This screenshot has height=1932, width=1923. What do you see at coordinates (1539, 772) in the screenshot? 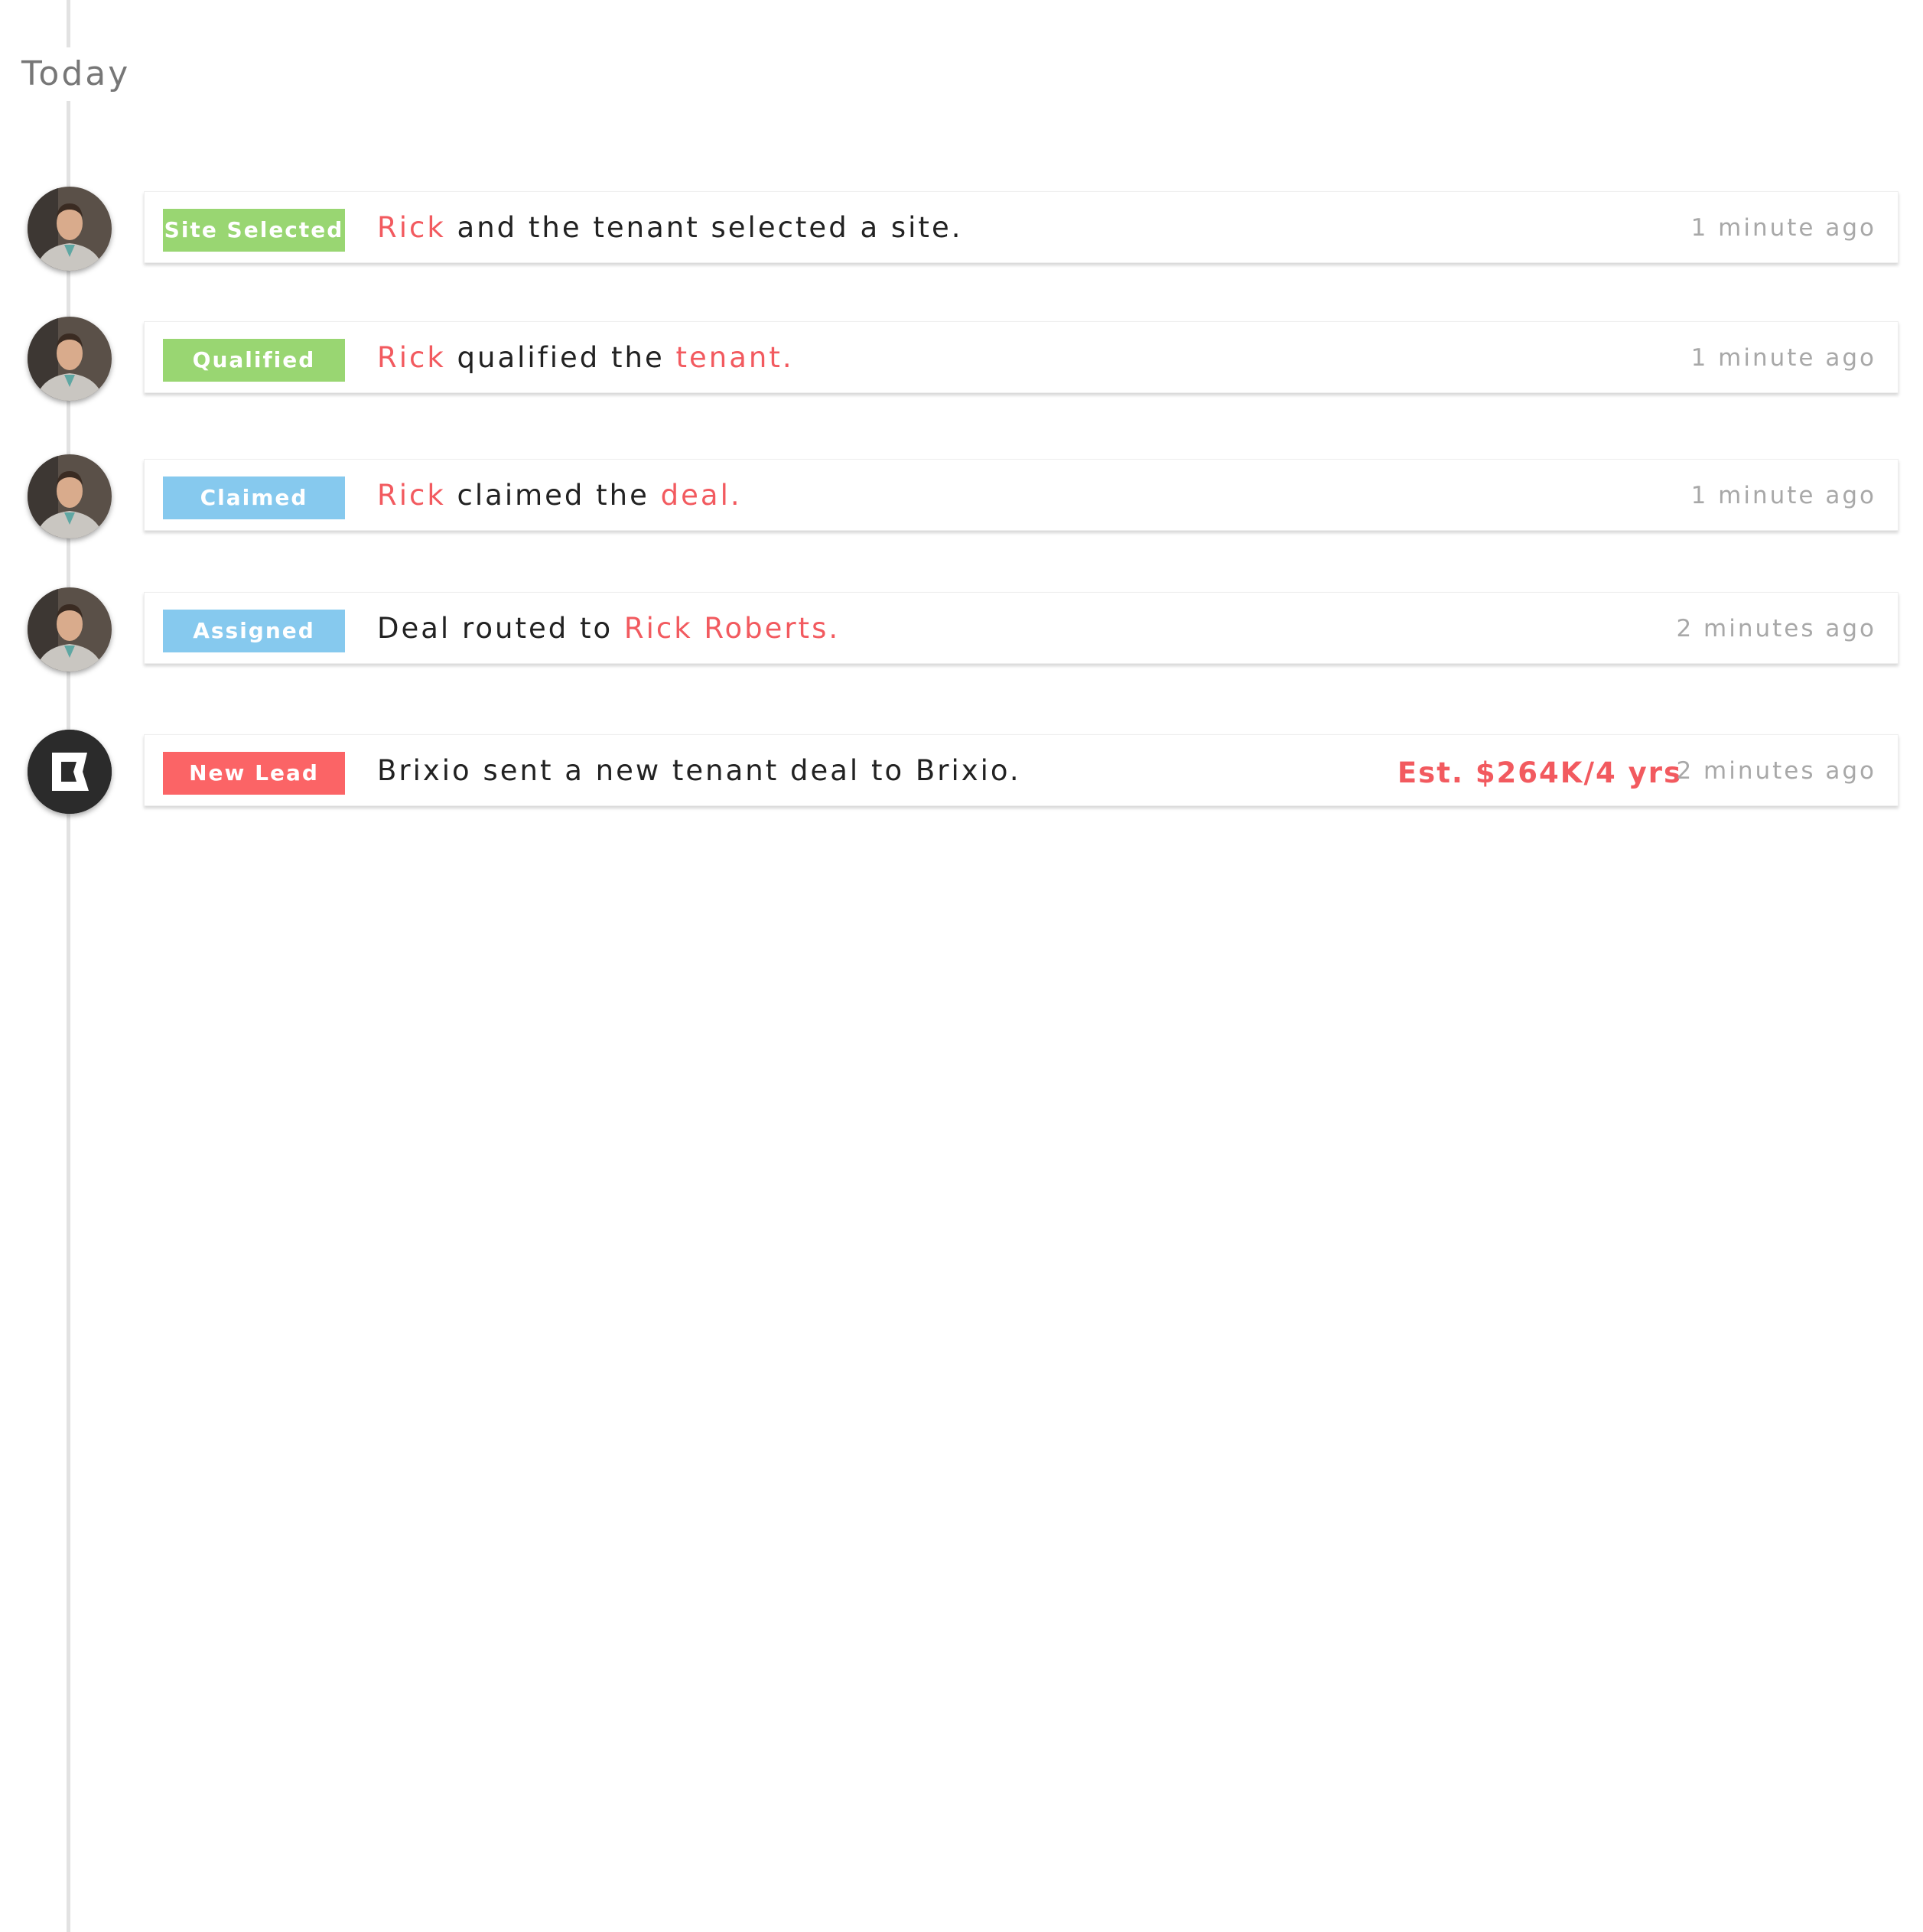
I see `deal-estimate: Est. $264K/4 yrs` at bounding box center [1539, 772].